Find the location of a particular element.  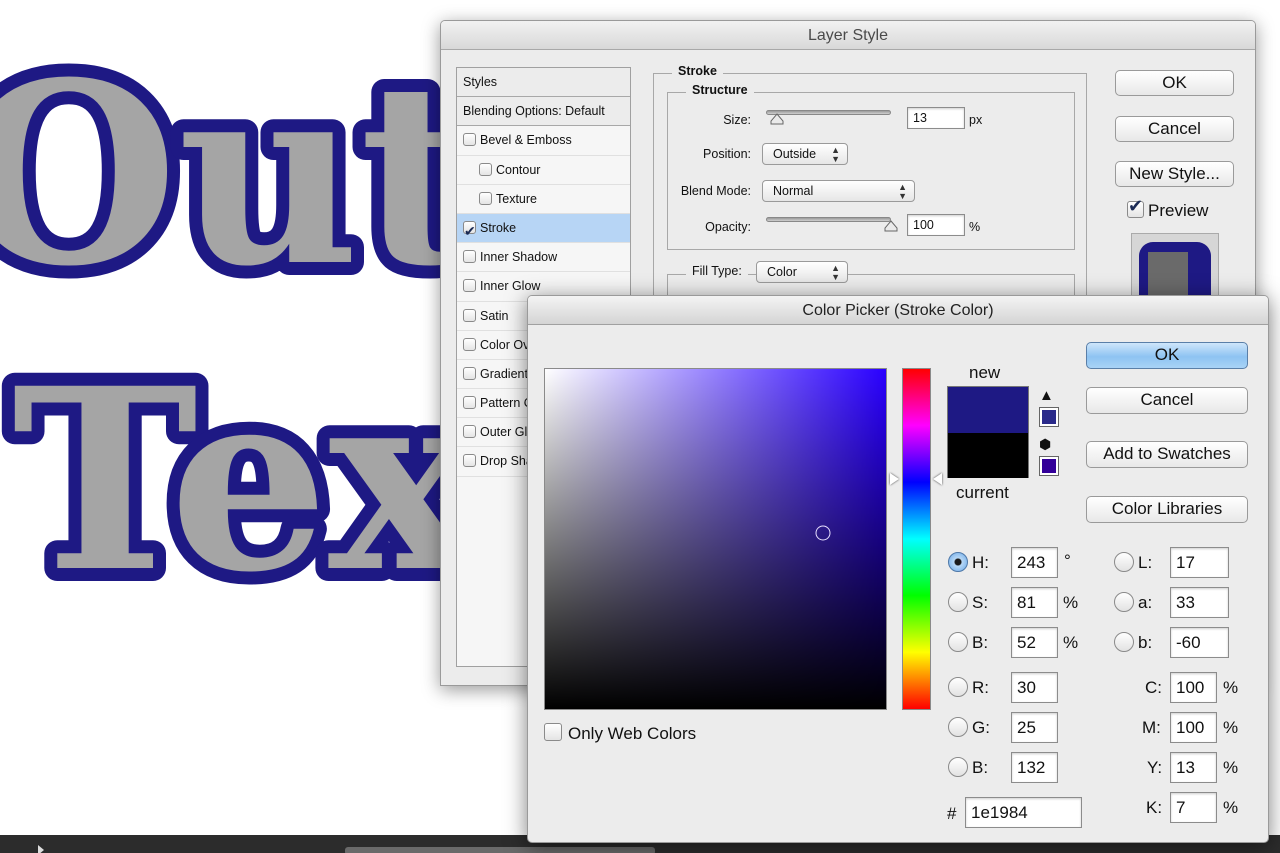

hue-slider-left-arrow-icon is located at coordinates (894, 479).